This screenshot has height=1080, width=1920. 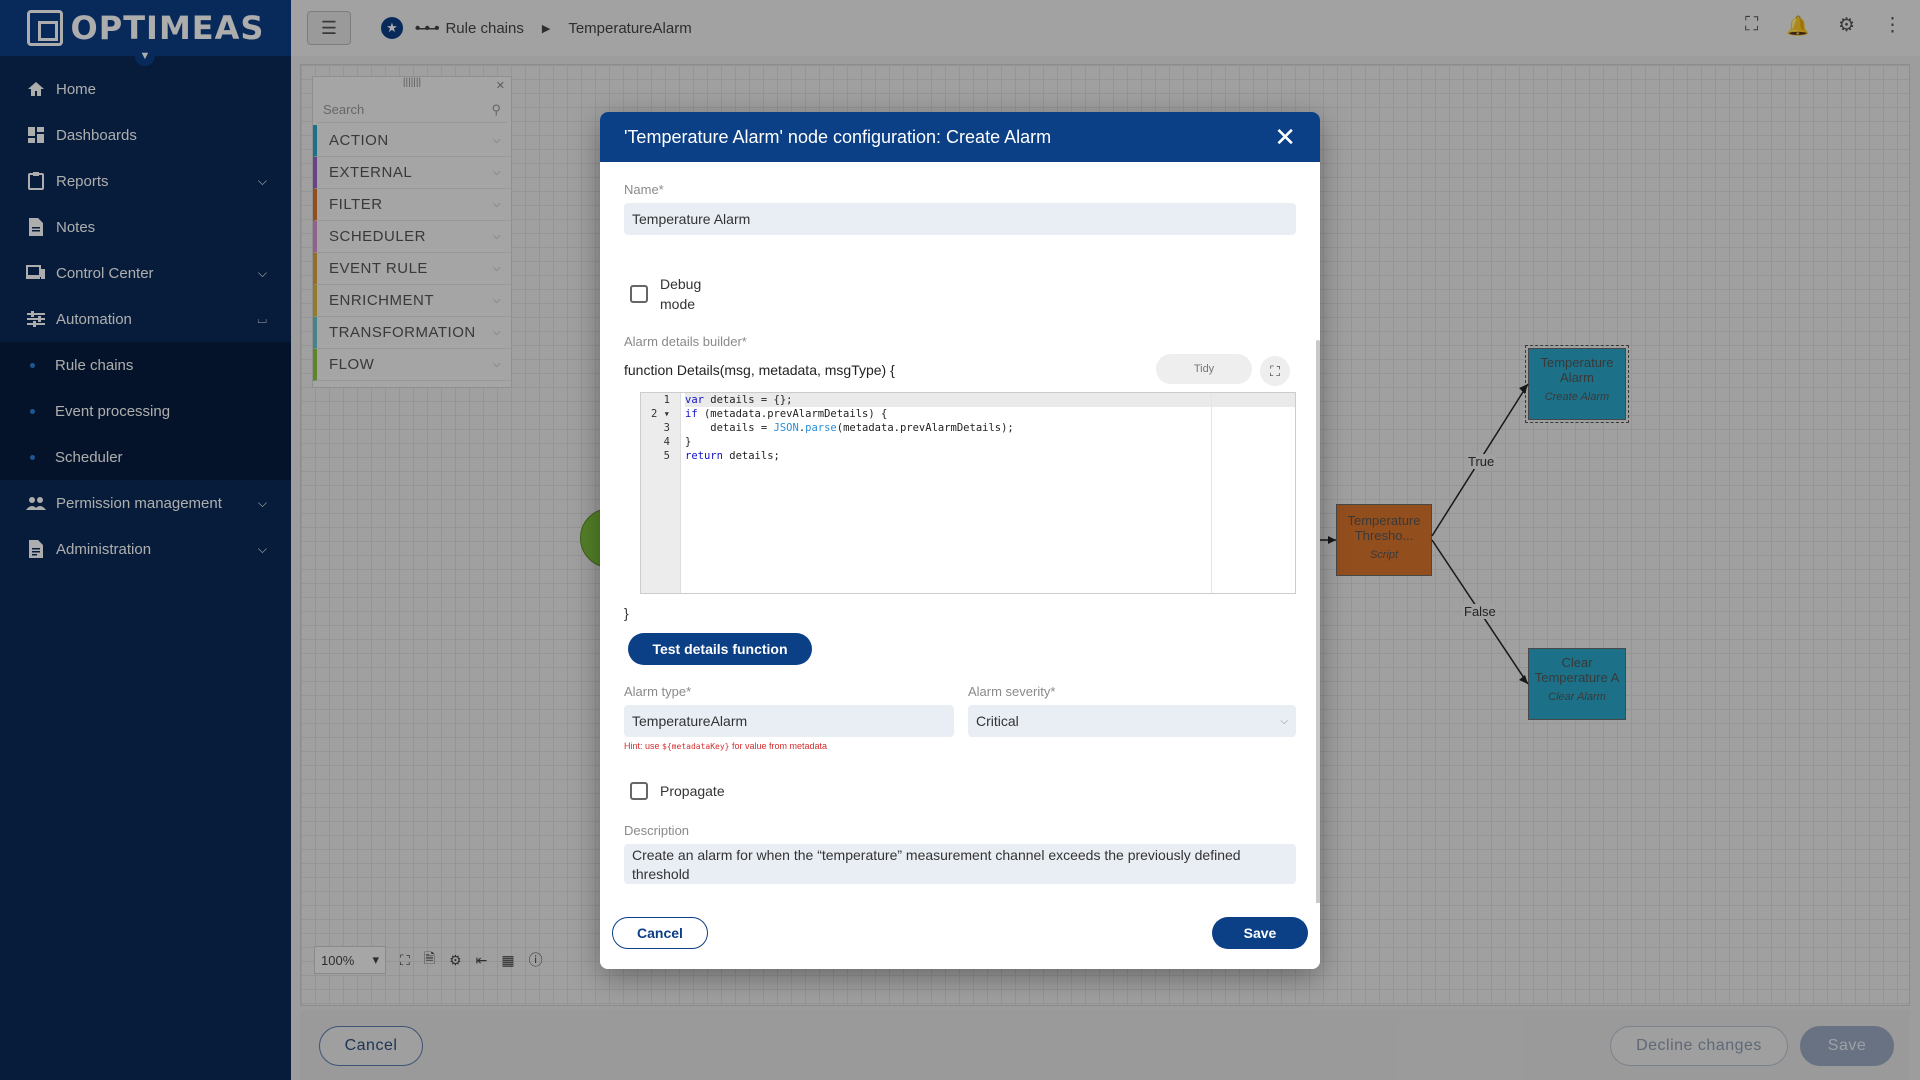 I want to click on propagate-label: Propagate, so click(x=692, y=791).